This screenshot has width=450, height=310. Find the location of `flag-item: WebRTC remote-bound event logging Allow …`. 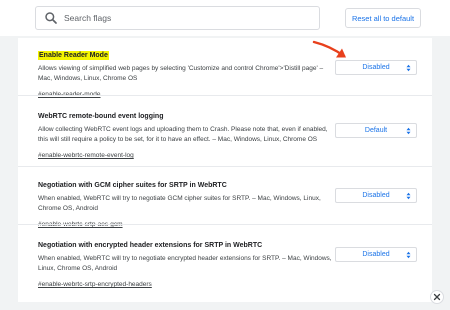

flag-item: WebRTC remote-bound event logging Allow … is located at coordinates (188, 133).